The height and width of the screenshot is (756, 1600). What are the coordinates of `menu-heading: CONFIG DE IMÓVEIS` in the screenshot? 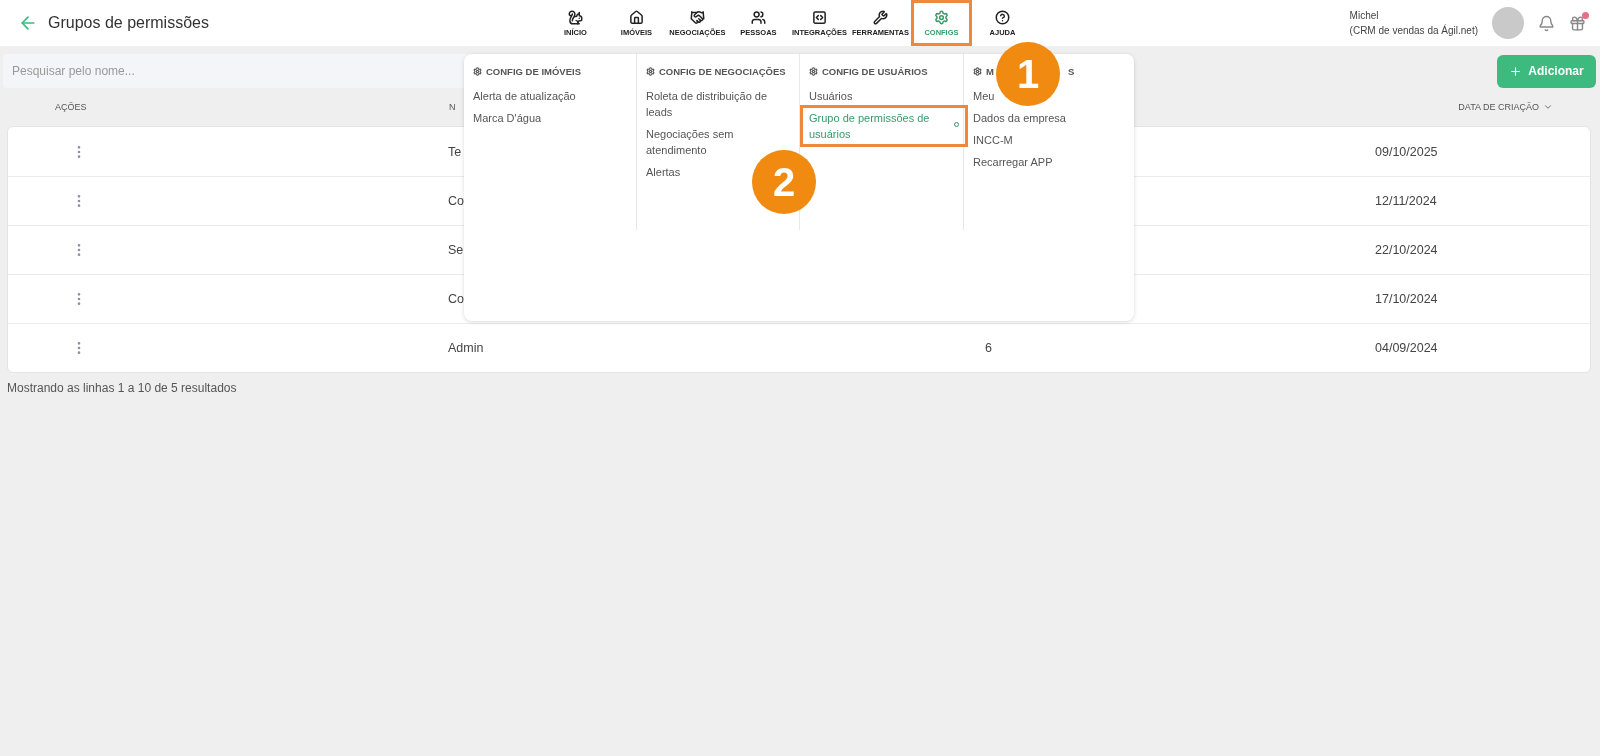 It's located at (551, 71).